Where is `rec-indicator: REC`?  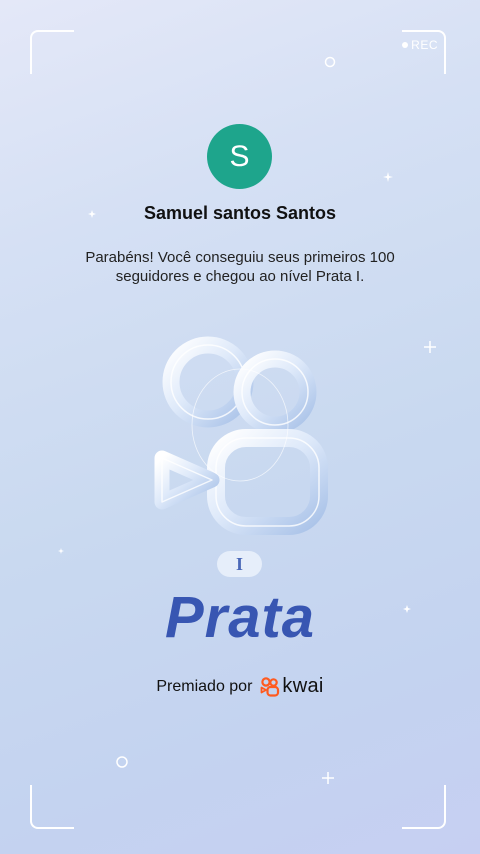 rec-indicator: REC is located at coordinates (420, 45).